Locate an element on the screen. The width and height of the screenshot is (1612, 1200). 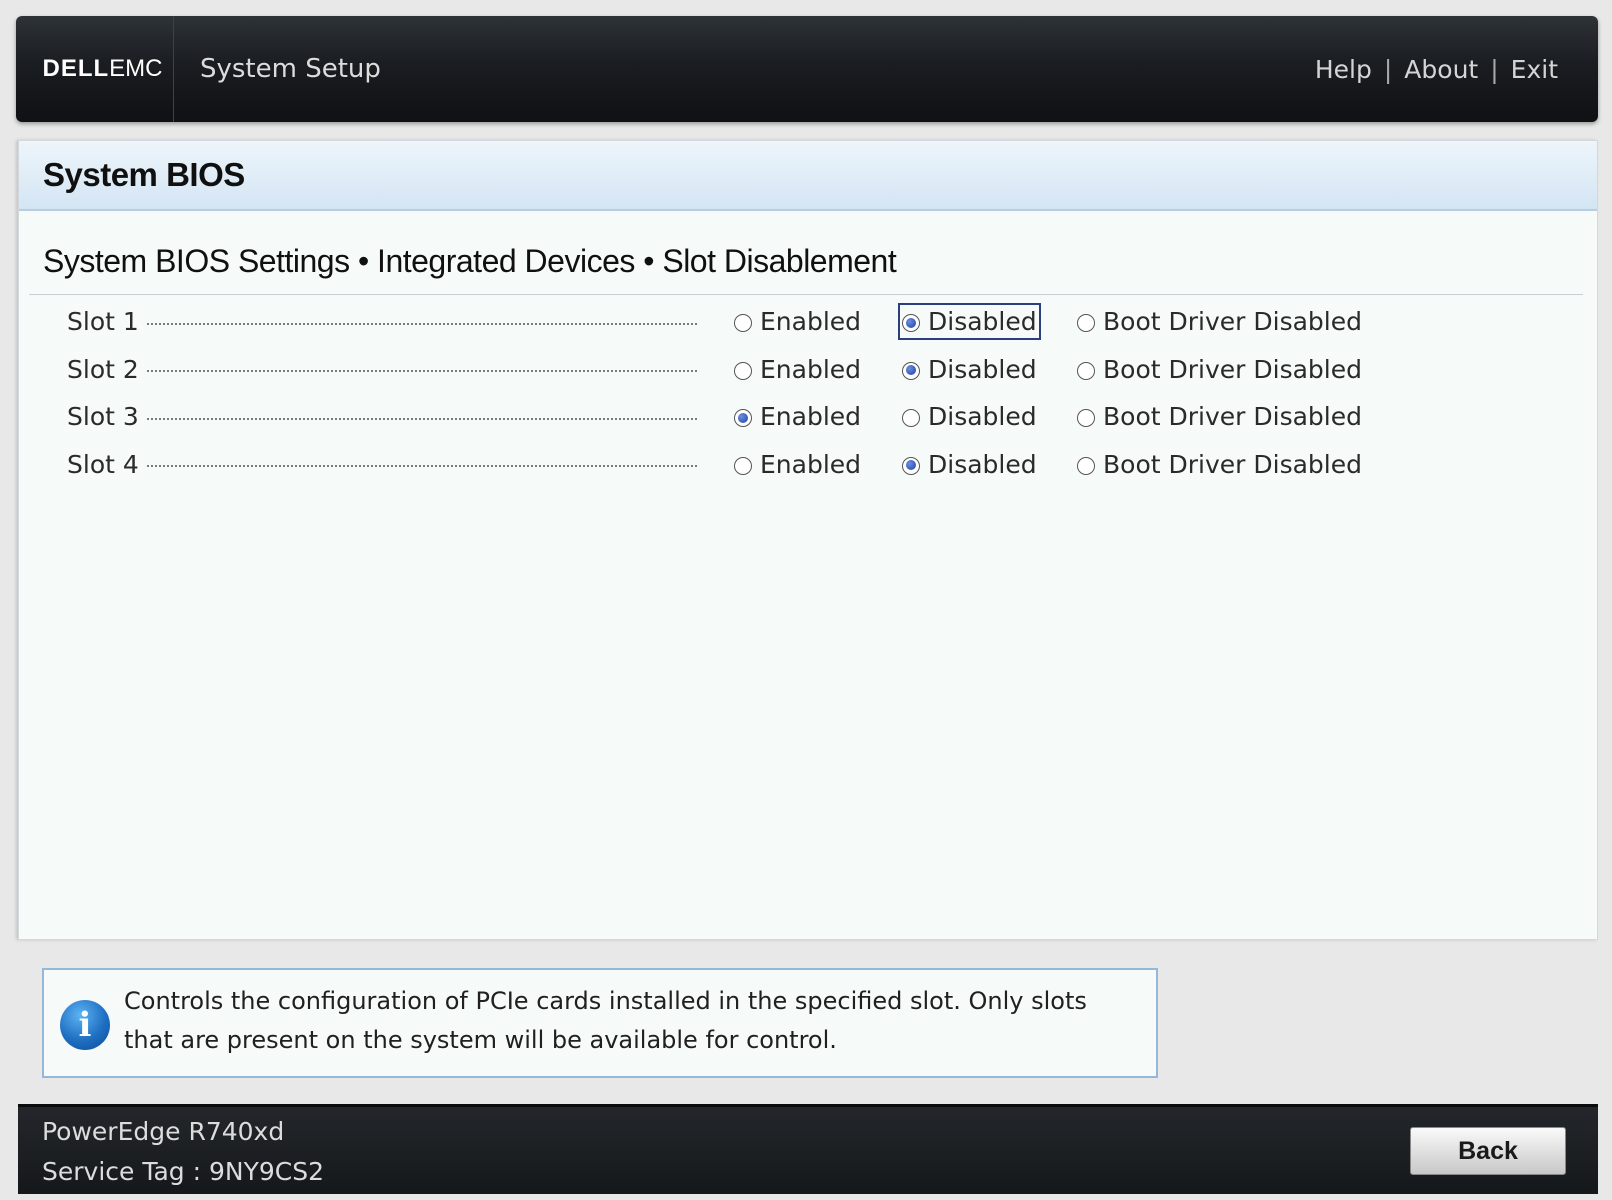
dell-emc-logo: DELL EMC is located at coordinates (103, 69).